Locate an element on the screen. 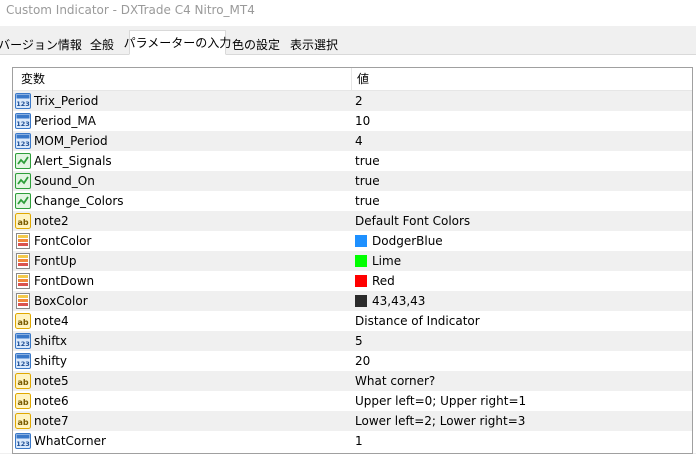  parameter-row: ab note5 What corner? is located at coordinates (352, 381).